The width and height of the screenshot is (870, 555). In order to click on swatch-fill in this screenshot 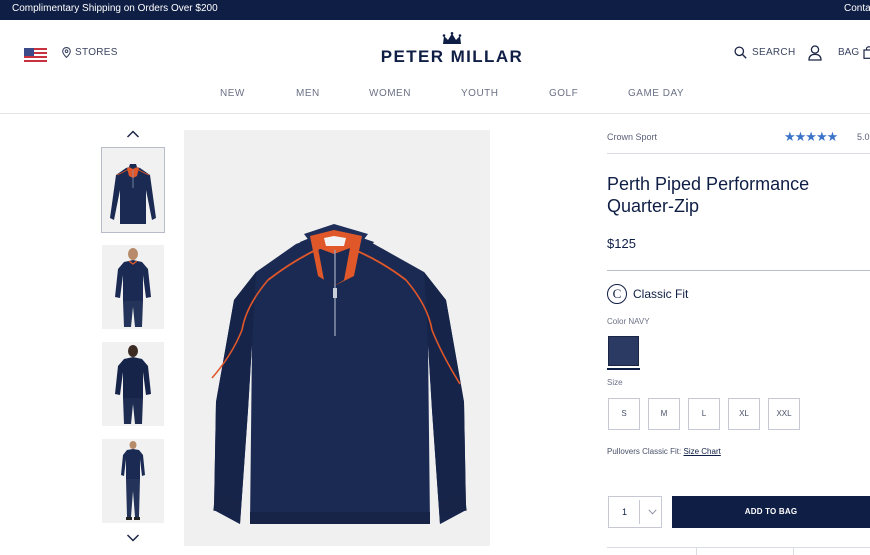, I will do `click(623, 351)`.